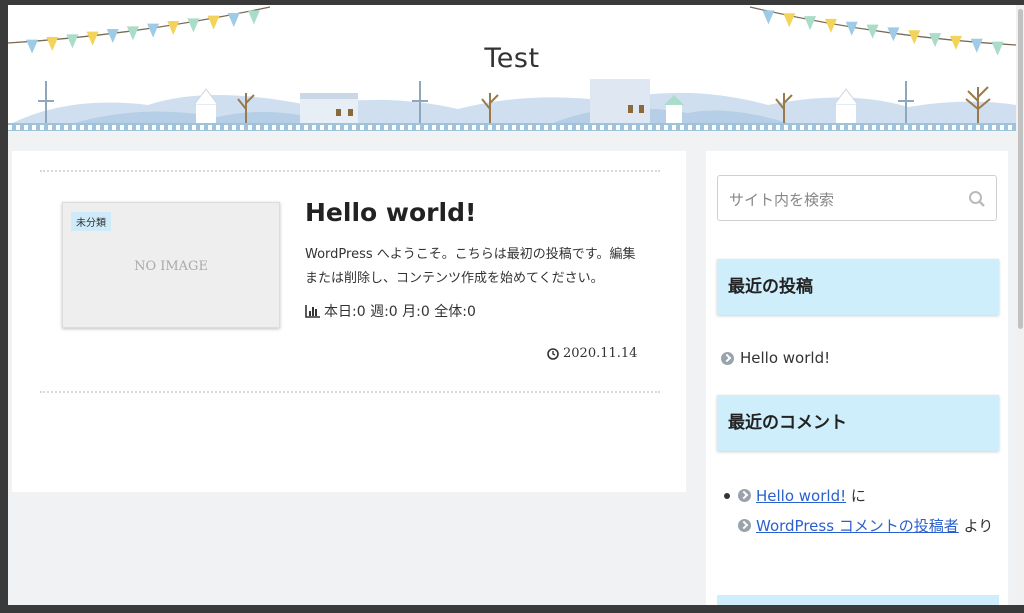 The image size is (1024, 613). What do you see at coordinates (858, 423) in the screenshot?
I see `recent-comments-header: 最近のコメント` at bounding box center [858, 423].